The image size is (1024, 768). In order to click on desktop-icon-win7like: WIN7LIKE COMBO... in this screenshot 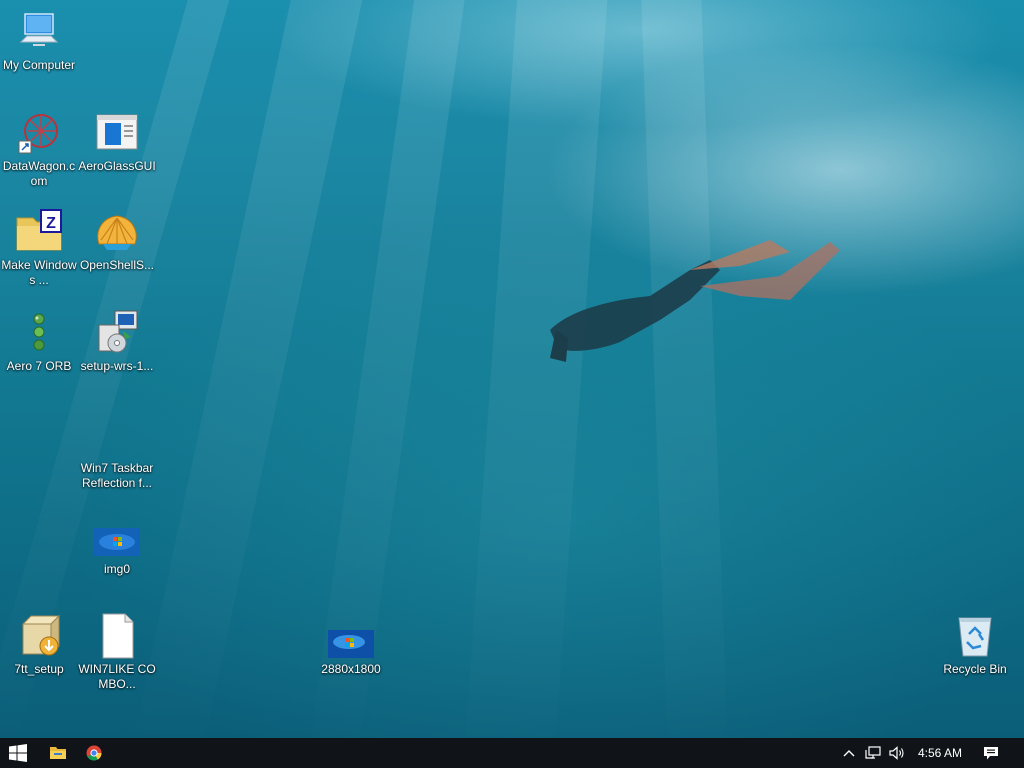, I will do `click(117, 652)`.